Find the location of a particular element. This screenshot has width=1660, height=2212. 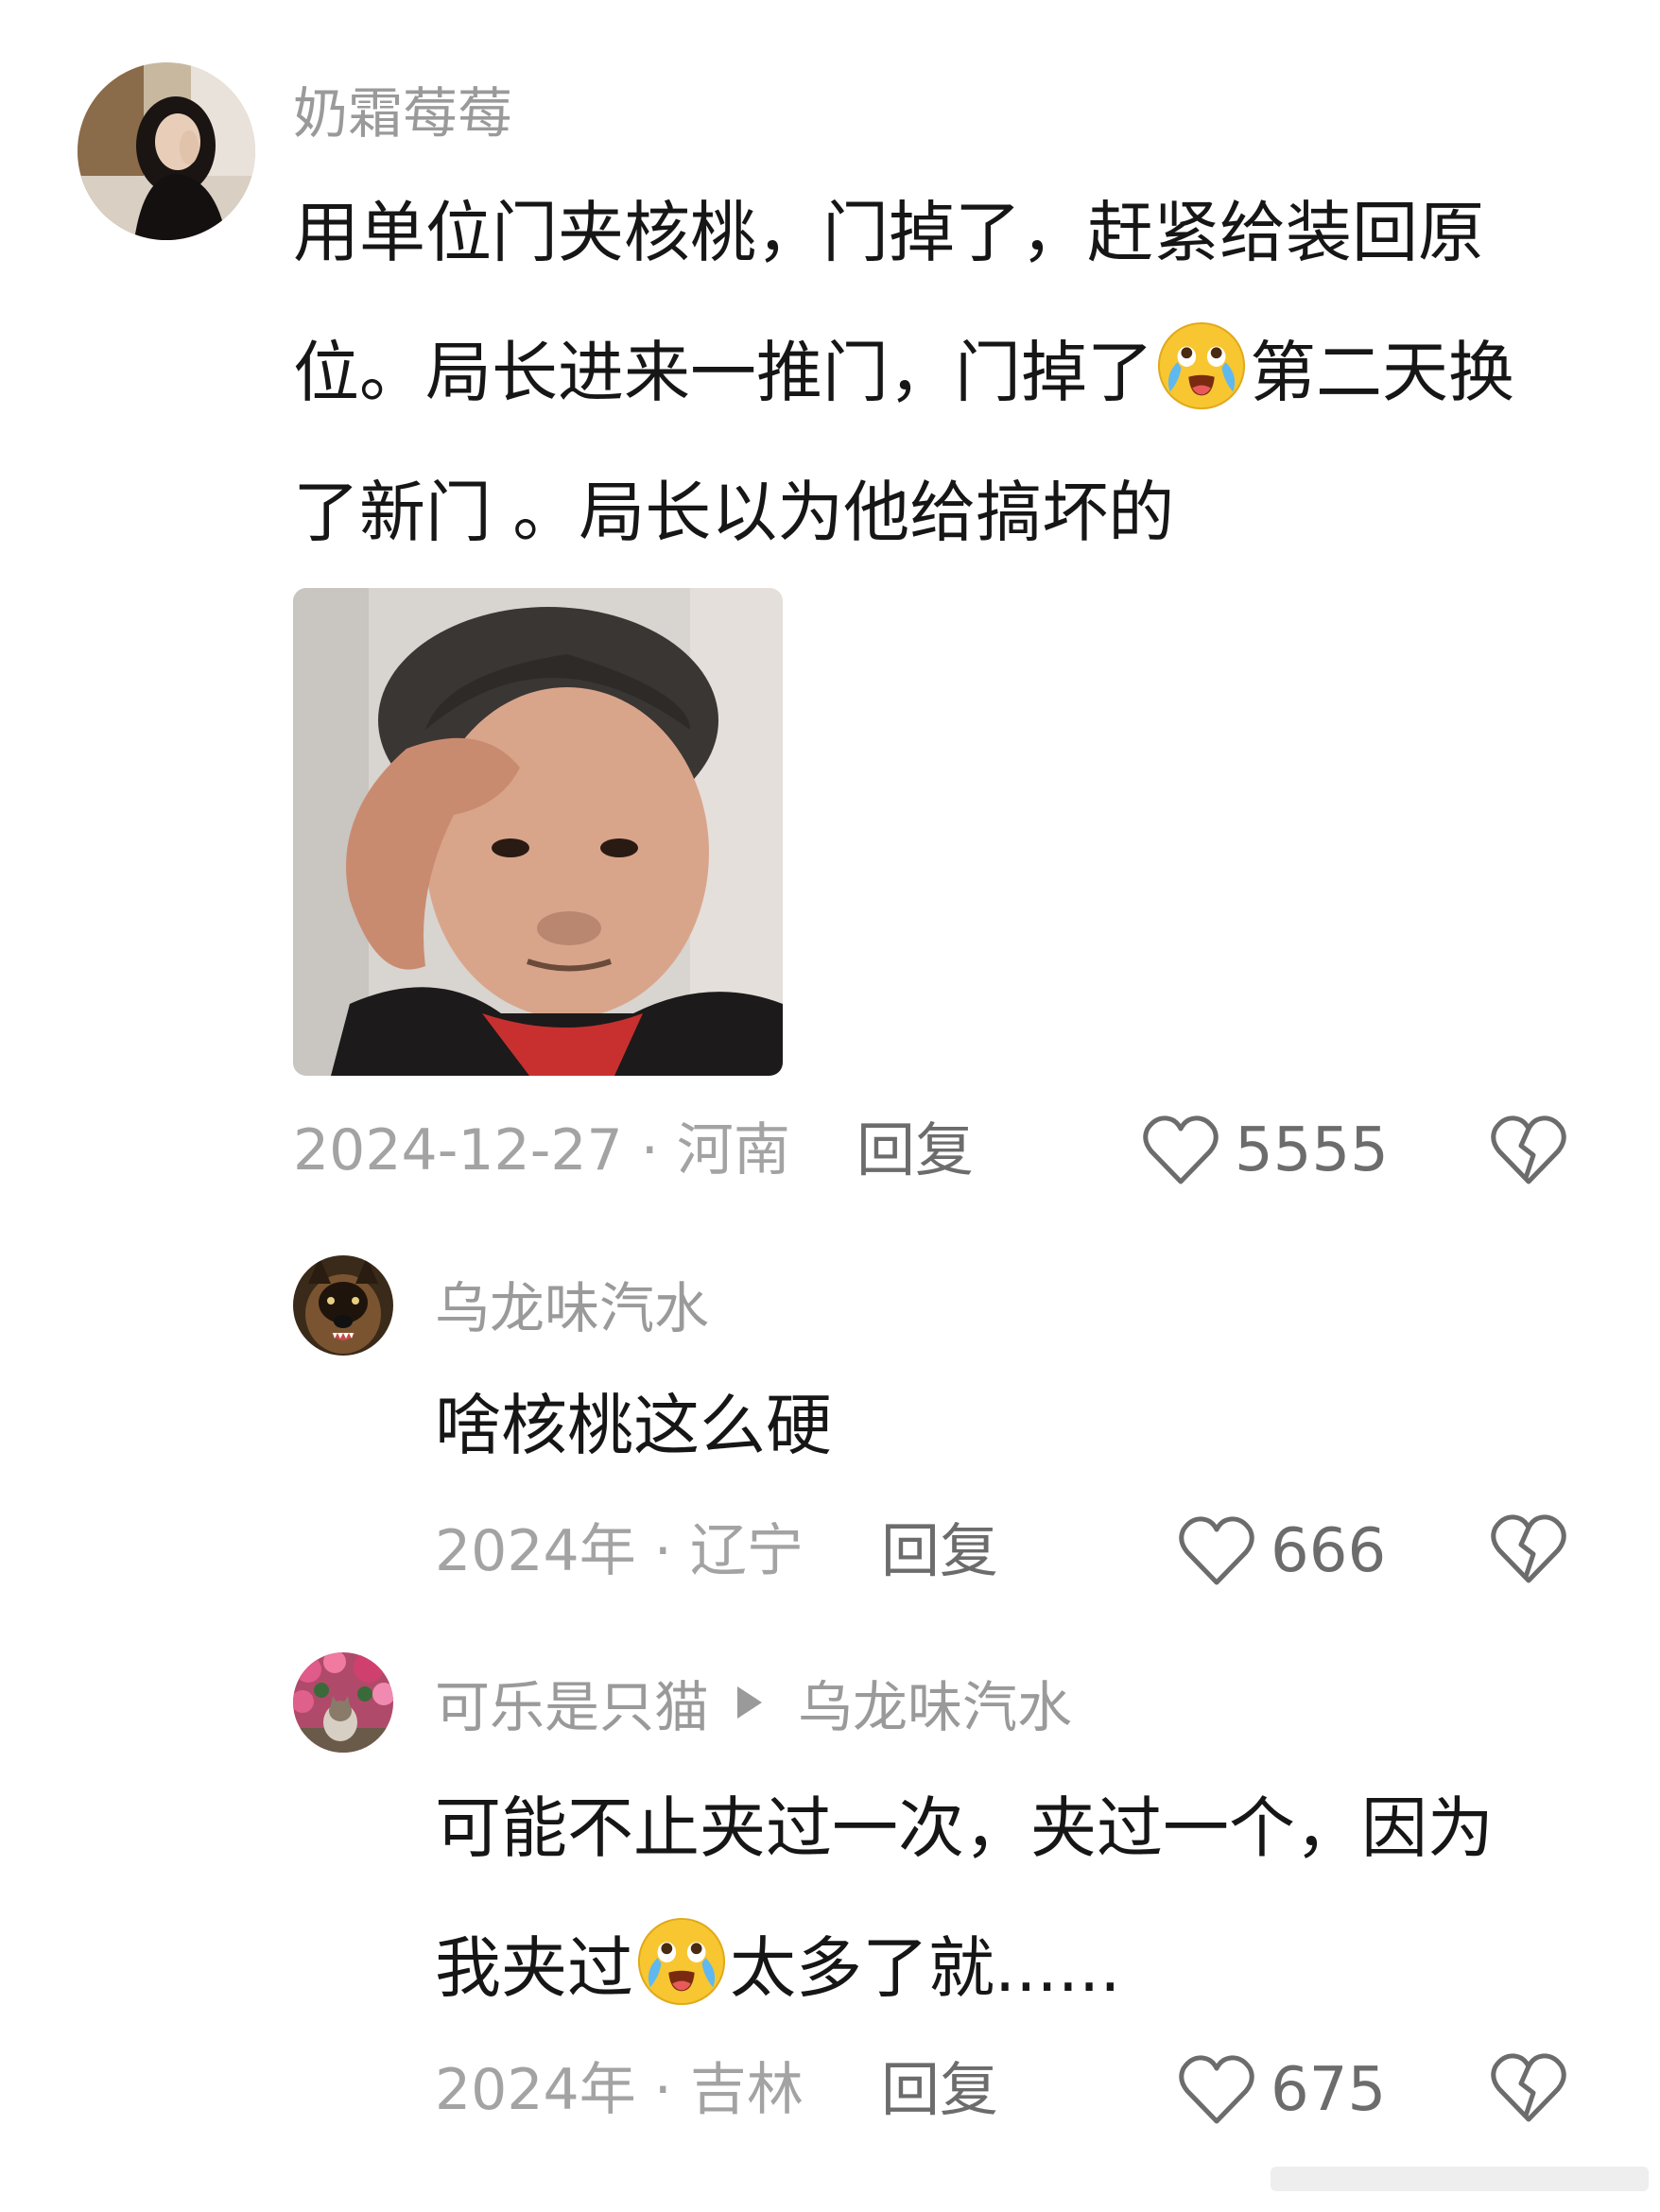

comment-line: 可能不止夹过一次，夹过一个，因为 is located at coordinates (964, 1828).